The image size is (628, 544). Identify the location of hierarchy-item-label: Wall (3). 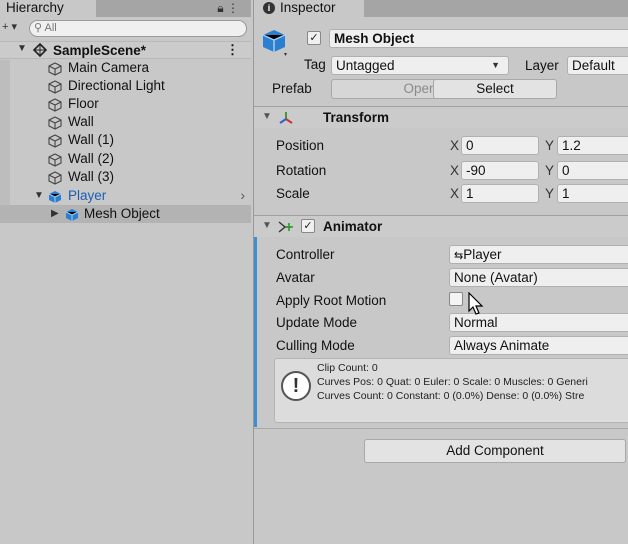
(91, 176).